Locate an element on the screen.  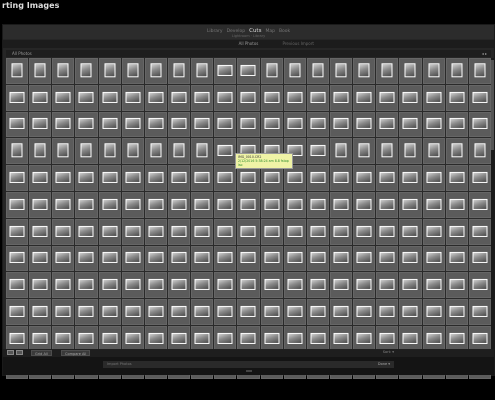
module-map: Map is located at coordinates (270, 31).